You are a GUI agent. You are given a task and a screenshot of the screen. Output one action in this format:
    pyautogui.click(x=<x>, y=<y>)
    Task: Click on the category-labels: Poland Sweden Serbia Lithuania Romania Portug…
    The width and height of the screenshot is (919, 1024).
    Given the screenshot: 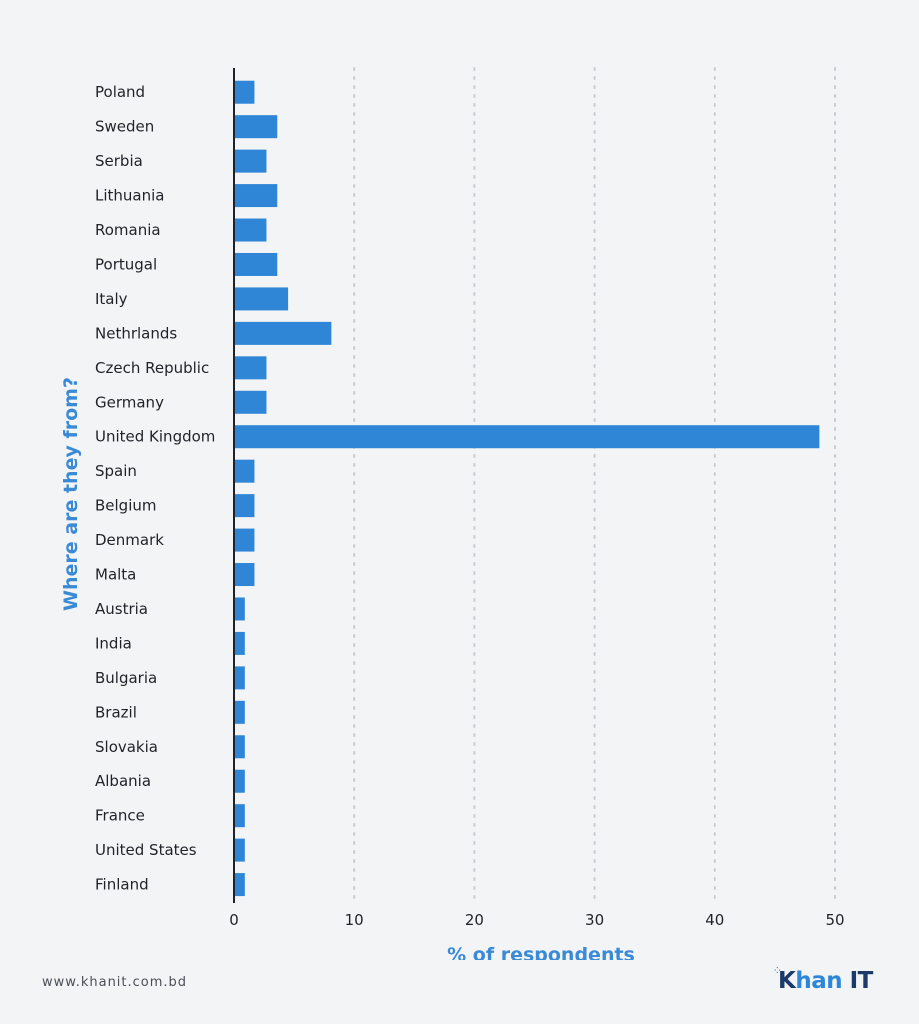 What is the action you would take?
    pyautogui.click(x=155, y=488)
    